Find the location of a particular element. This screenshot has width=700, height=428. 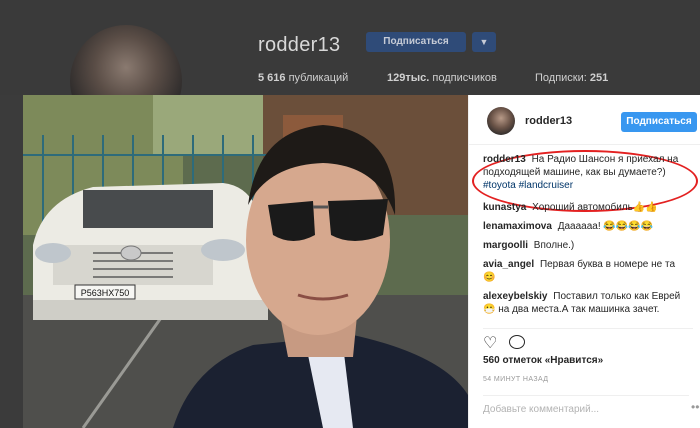

following-count: Подписки: 251 is located at coordinates (571, 78).